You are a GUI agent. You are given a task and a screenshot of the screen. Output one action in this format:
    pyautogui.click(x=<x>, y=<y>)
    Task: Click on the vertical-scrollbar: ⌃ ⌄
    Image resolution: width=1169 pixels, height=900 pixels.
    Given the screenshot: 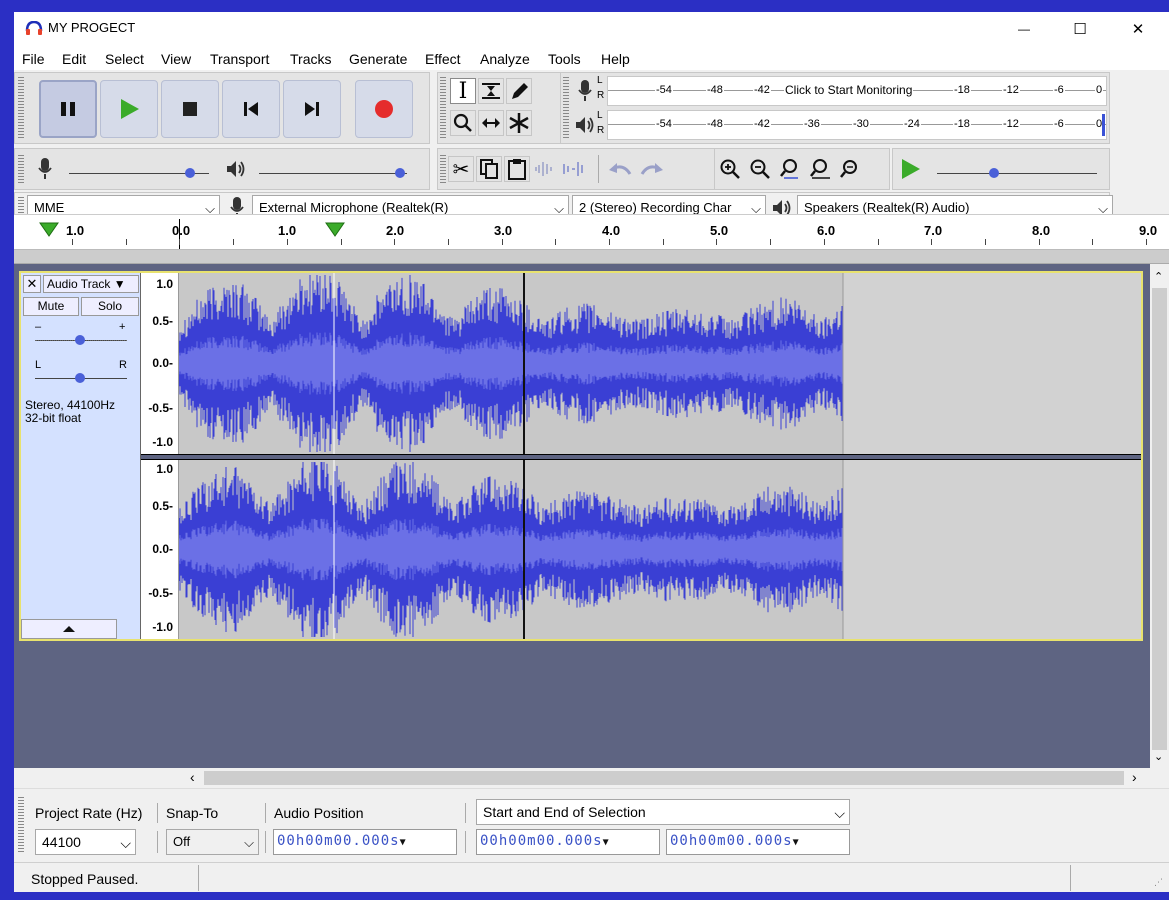 What is the action you would take?
    pyautogui.click(x=1159, y=516)
    